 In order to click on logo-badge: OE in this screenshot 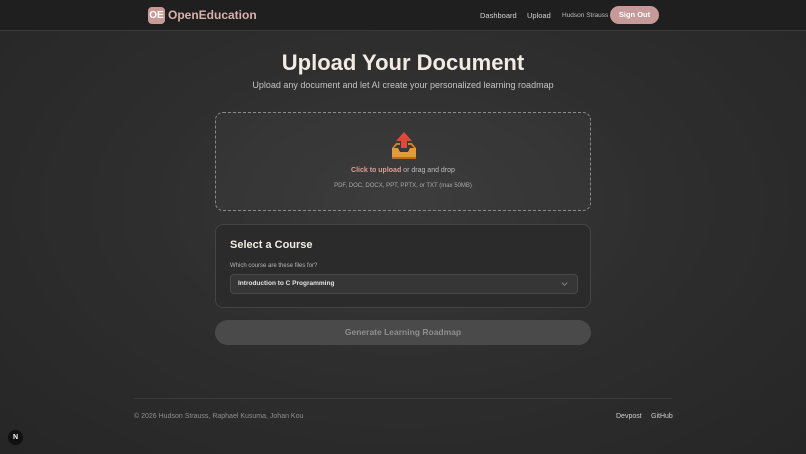, I will do `click(156, 15)`.